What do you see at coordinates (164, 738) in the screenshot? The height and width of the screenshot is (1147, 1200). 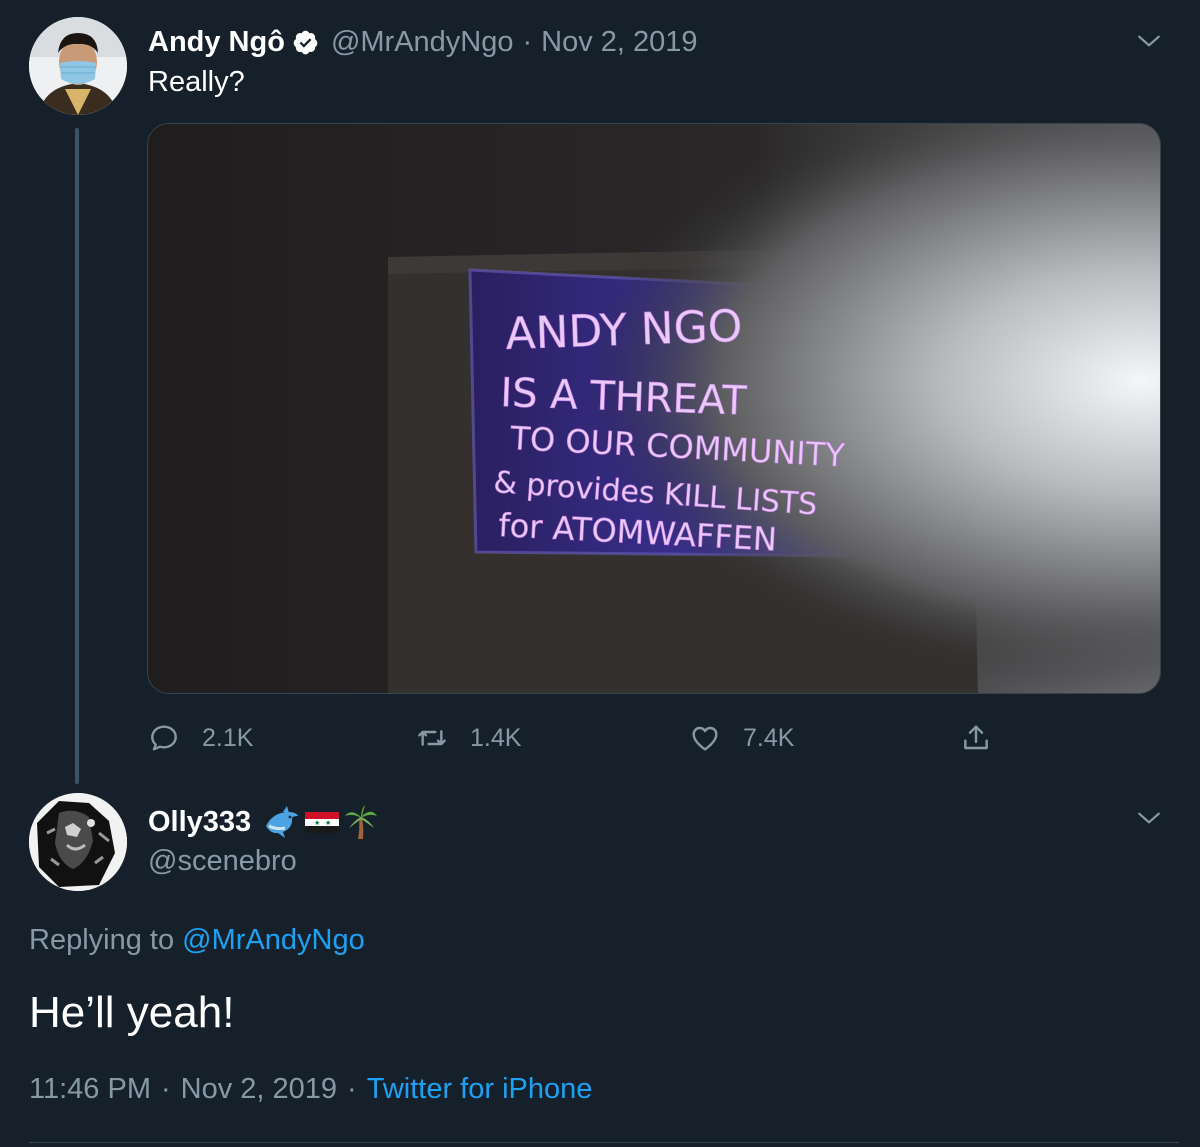 I see `reply-icon` at bounding box center [164, 738].